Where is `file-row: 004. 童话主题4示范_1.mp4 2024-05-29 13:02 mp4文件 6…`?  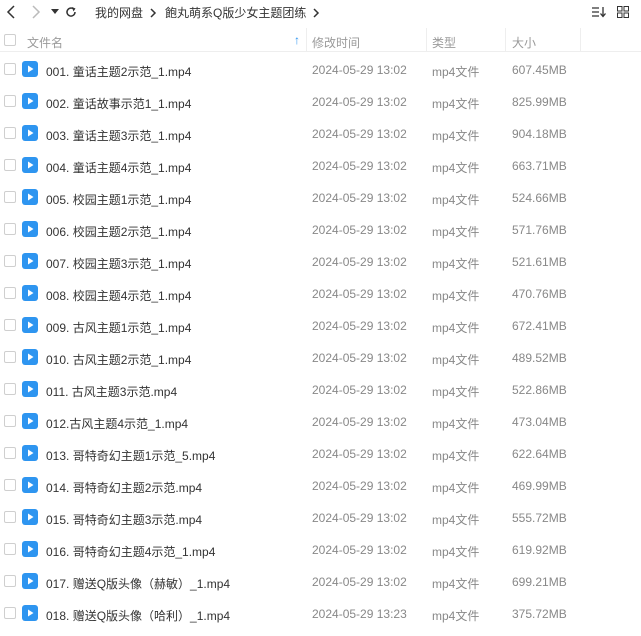 file-row: 004. 童话主题4示范_1.mp4 2024-05-29 13:02 mp4文件 6… is located at coordinates (320, 166).